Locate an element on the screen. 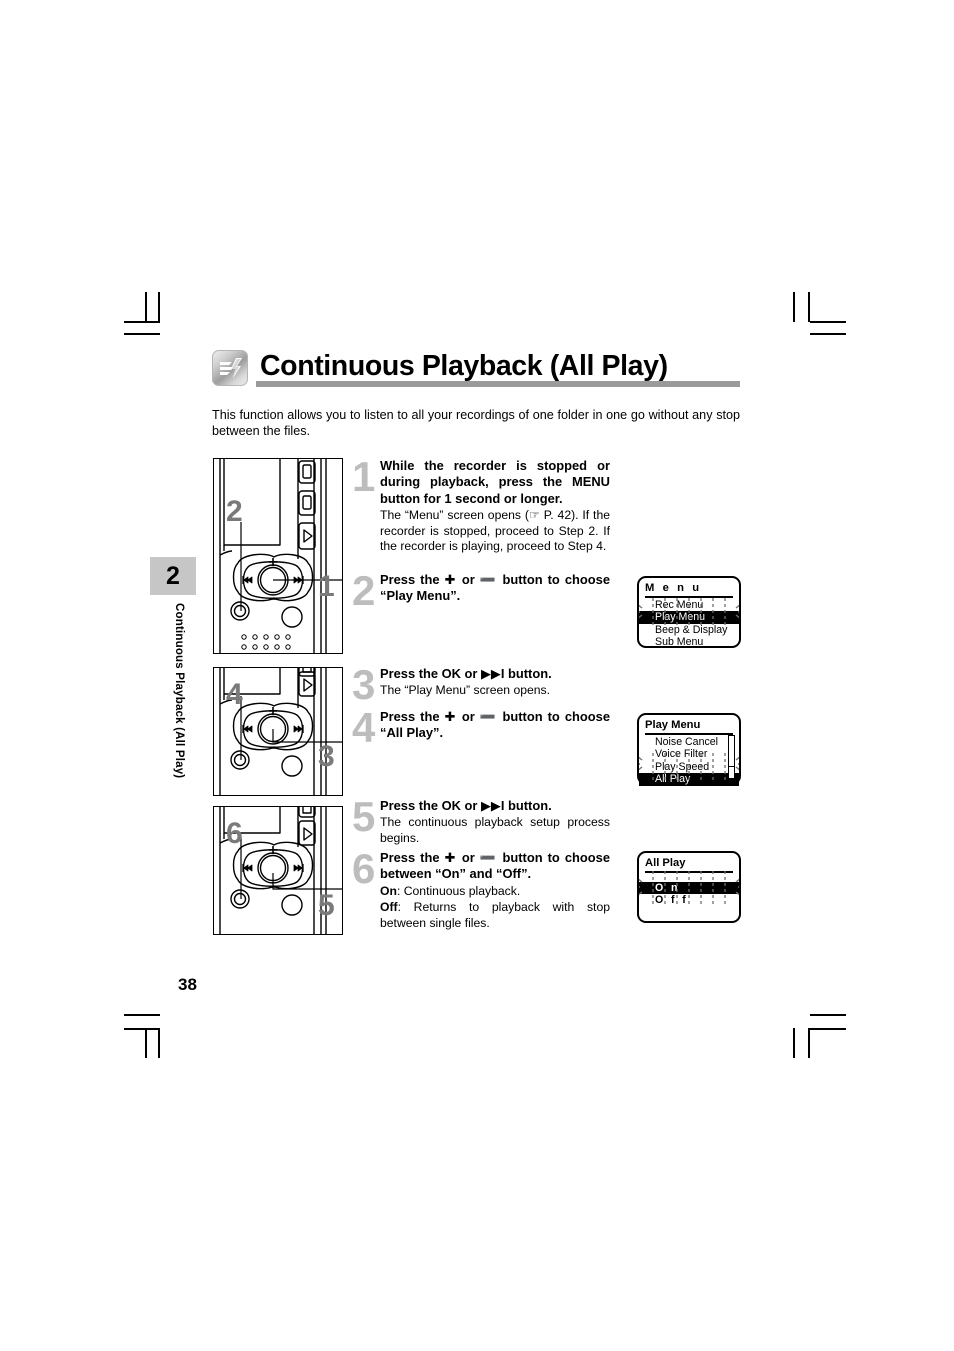  chapter-tab-number: 2 is located at coordinates (173, 576).